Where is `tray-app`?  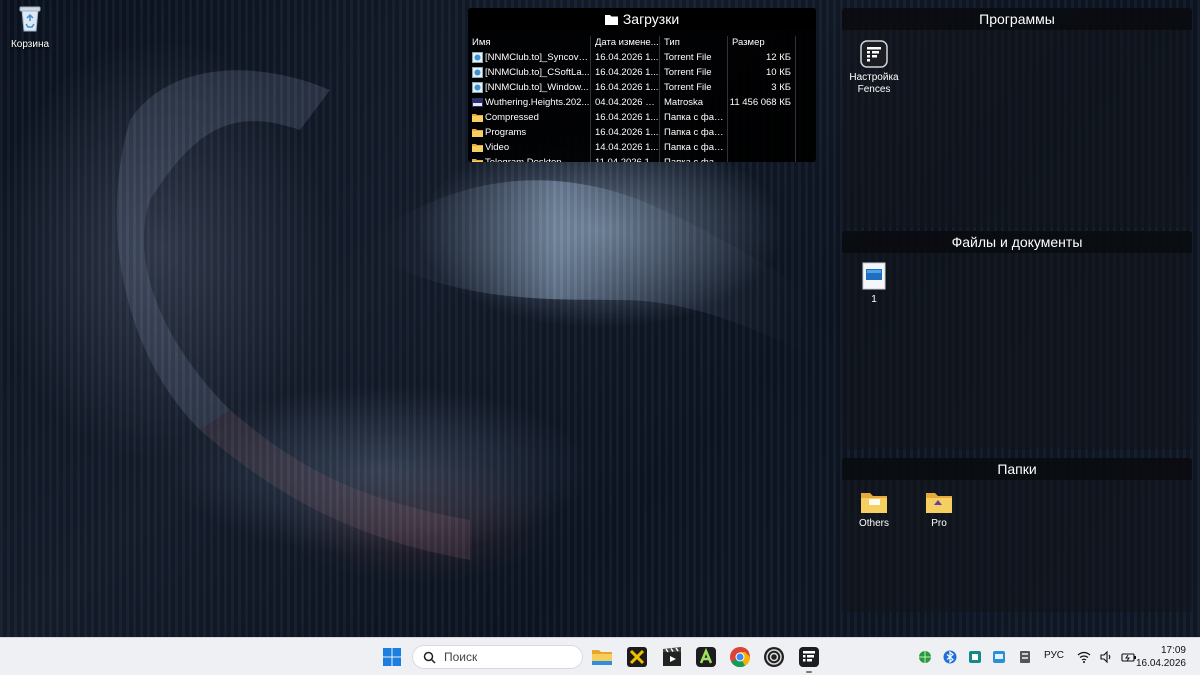
tray-app is located at coordinates (975, 656).